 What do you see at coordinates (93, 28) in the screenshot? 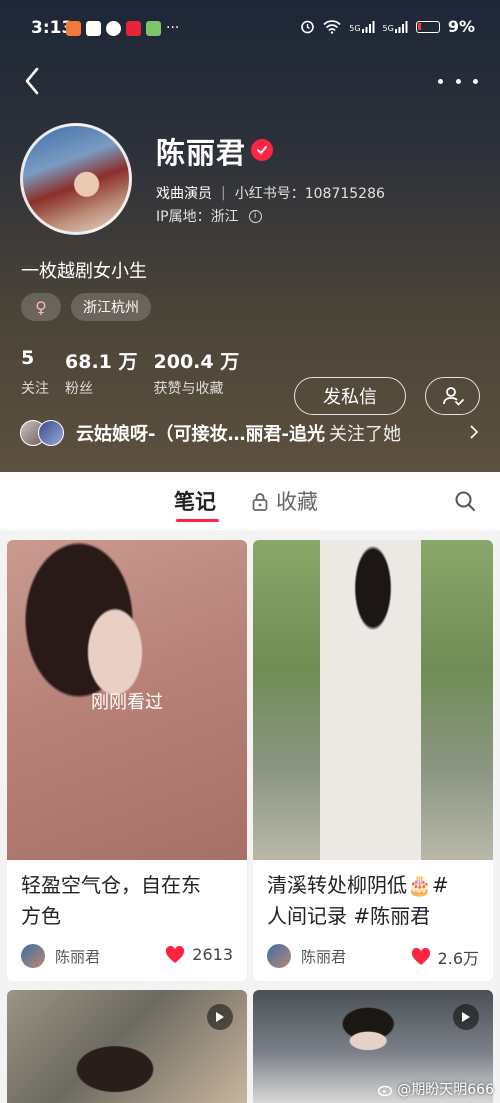
I see `alert-app-icon` at bounding box center [93, 28].